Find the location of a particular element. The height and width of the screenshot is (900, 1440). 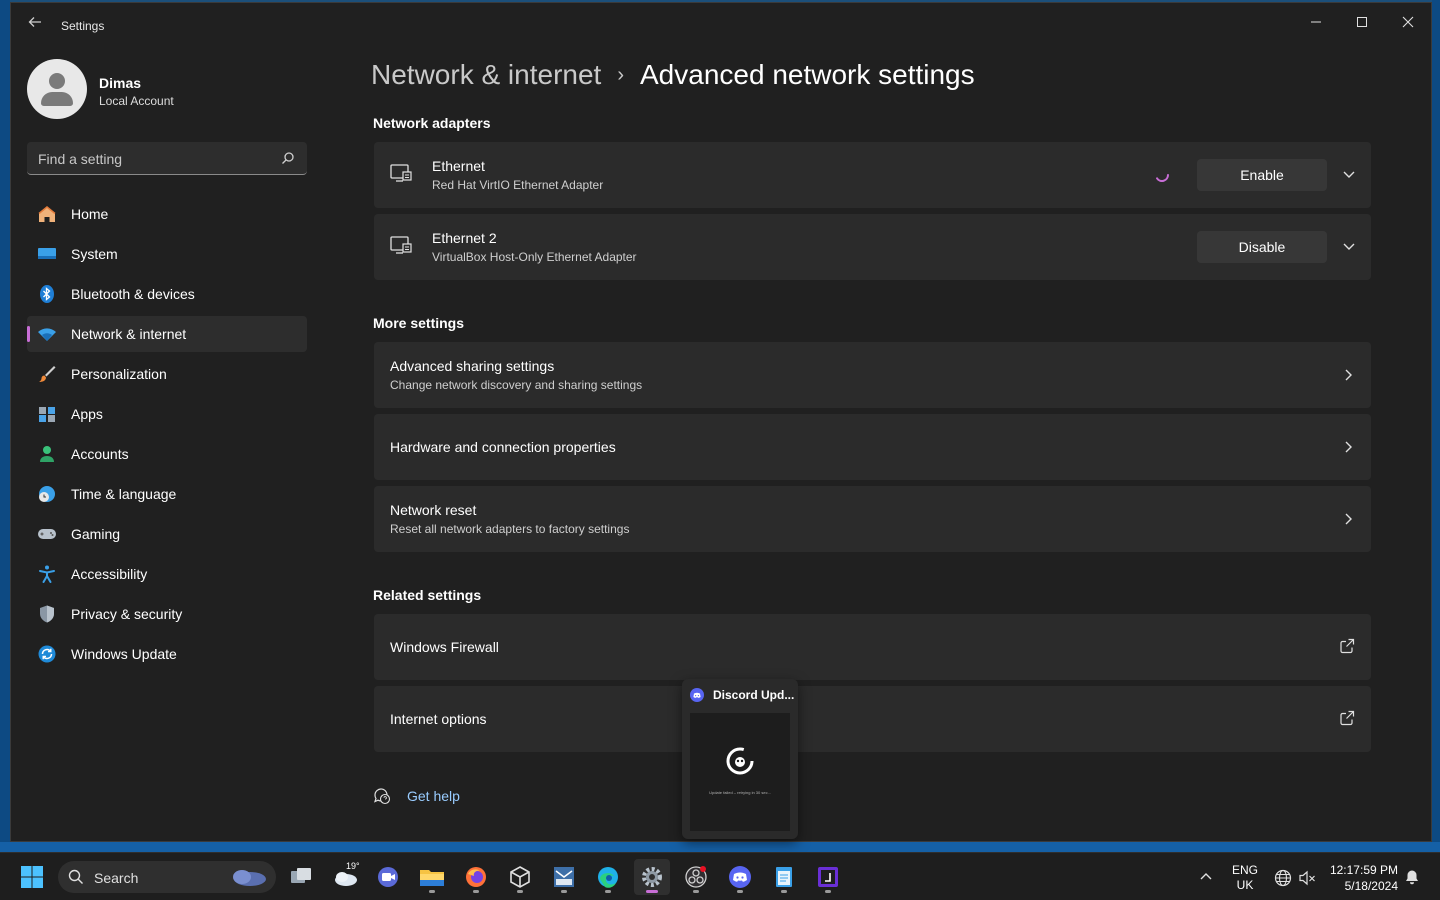

sidebar-item-label: Accessibility is located at coordinates (109, 574).